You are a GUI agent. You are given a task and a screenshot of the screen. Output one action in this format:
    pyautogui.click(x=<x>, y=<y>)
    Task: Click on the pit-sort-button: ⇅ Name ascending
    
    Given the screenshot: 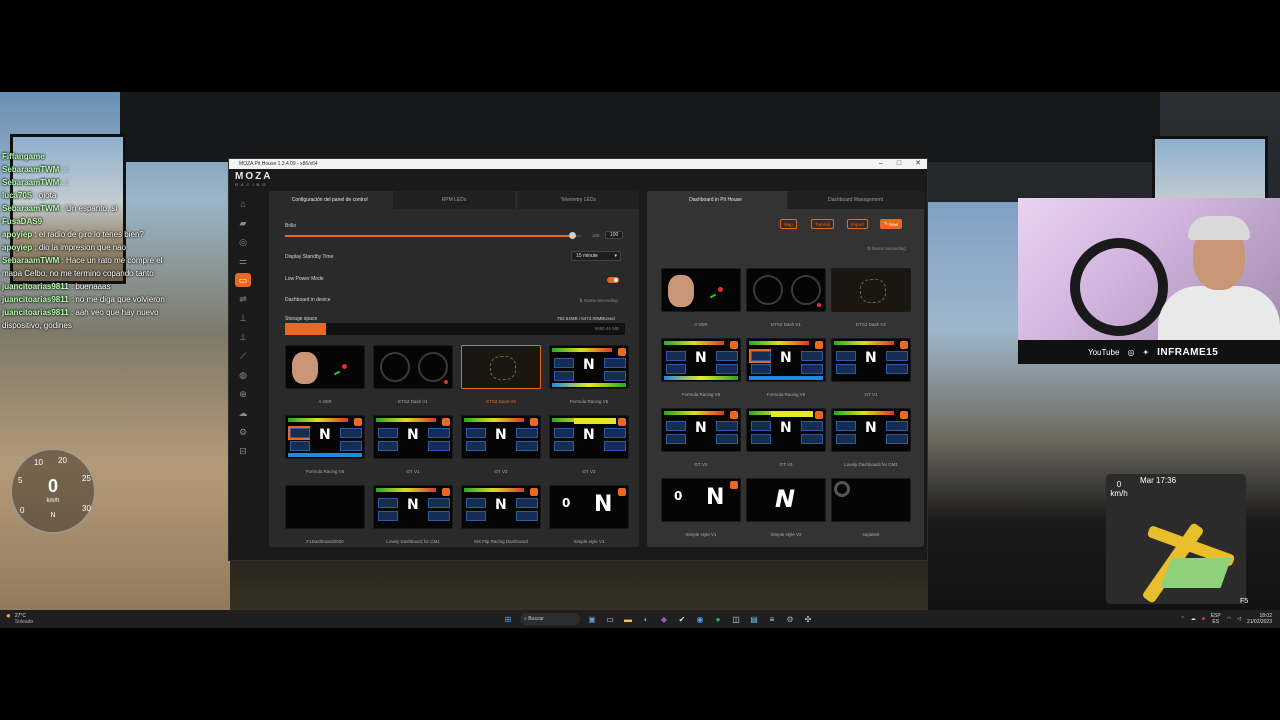 What is the action you would take?
    pyautogui.click(x=886, y=249)
    